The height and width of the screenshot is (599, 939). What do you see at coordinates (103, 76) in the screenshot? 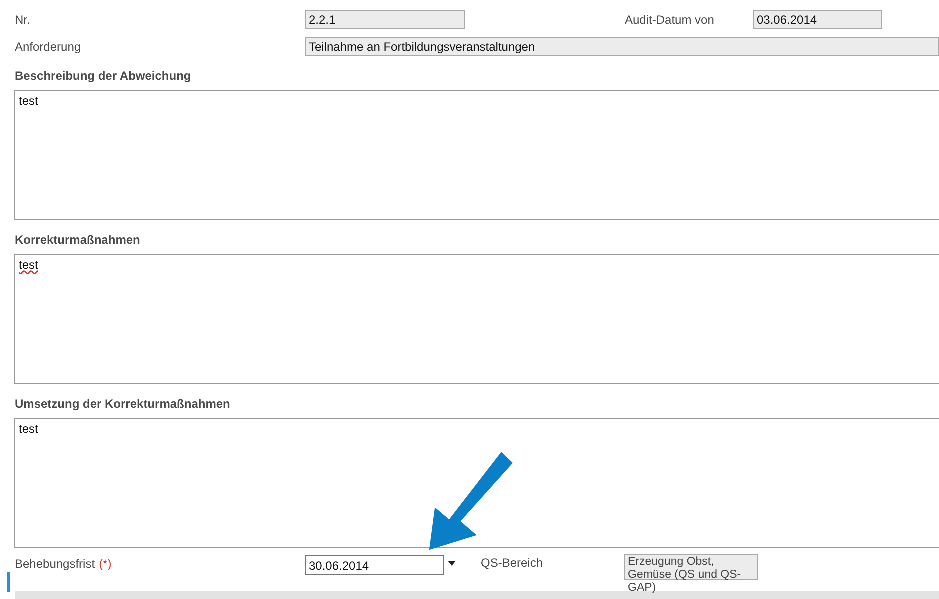
I see `section-heading: Beschreibung der Abweichung` at bounding box center [103, 76].